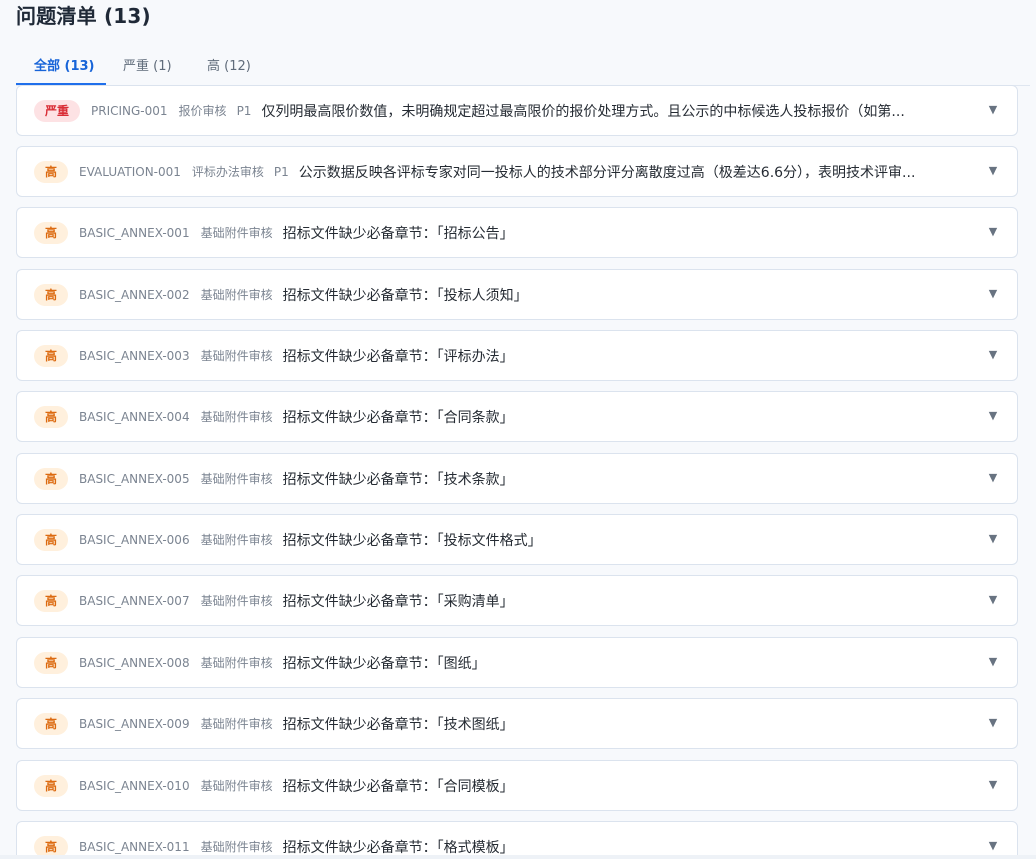  What do you see at coordinates (398, 417) in the screenshot?
I see `issue-description: 招标文件缺少必备章节：「合同条款」` at bounding box center [398, 417].